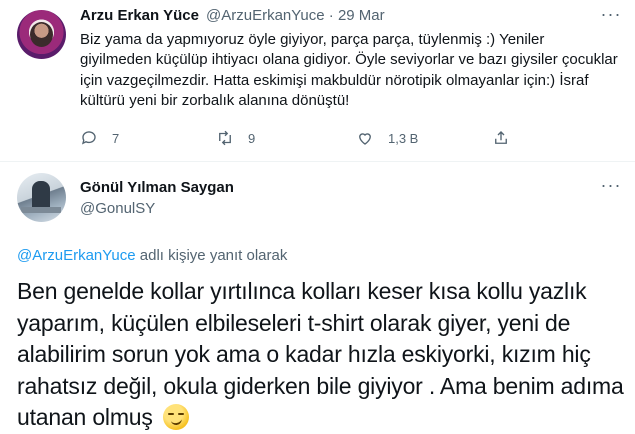  What do you see at coordinates (225, 138) in the screenshot?
I see `retweet-icon` at bounding box center [225, 138].